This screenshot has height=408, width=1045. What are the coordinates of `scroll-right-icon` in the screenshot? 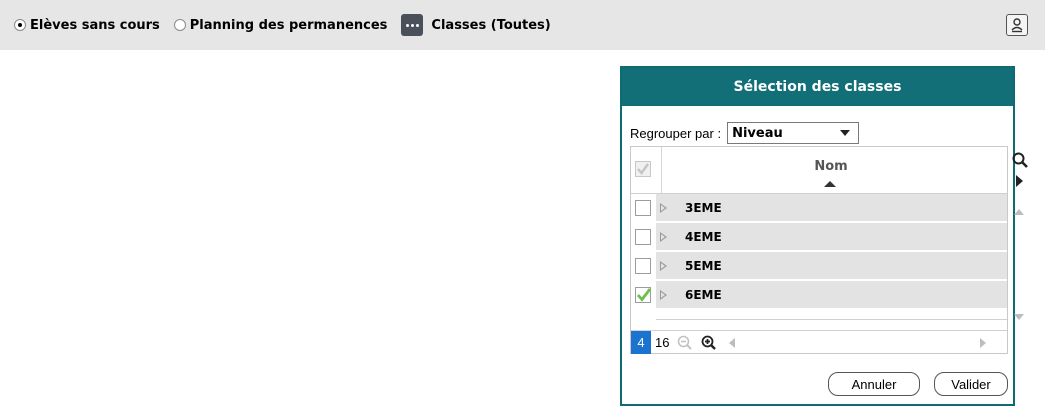 It's located at (983, 343).